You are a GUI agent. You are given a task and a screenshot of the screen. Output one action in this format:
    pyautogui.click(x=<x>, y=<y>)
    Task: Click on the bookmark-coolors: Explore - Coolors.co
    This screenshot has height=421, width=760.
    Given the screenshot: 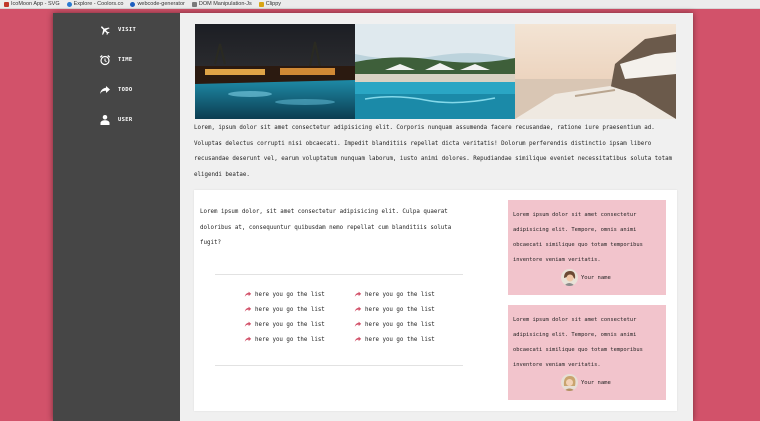 What is the action you would take?
    pyautogui.click(x=95, y=4)
    